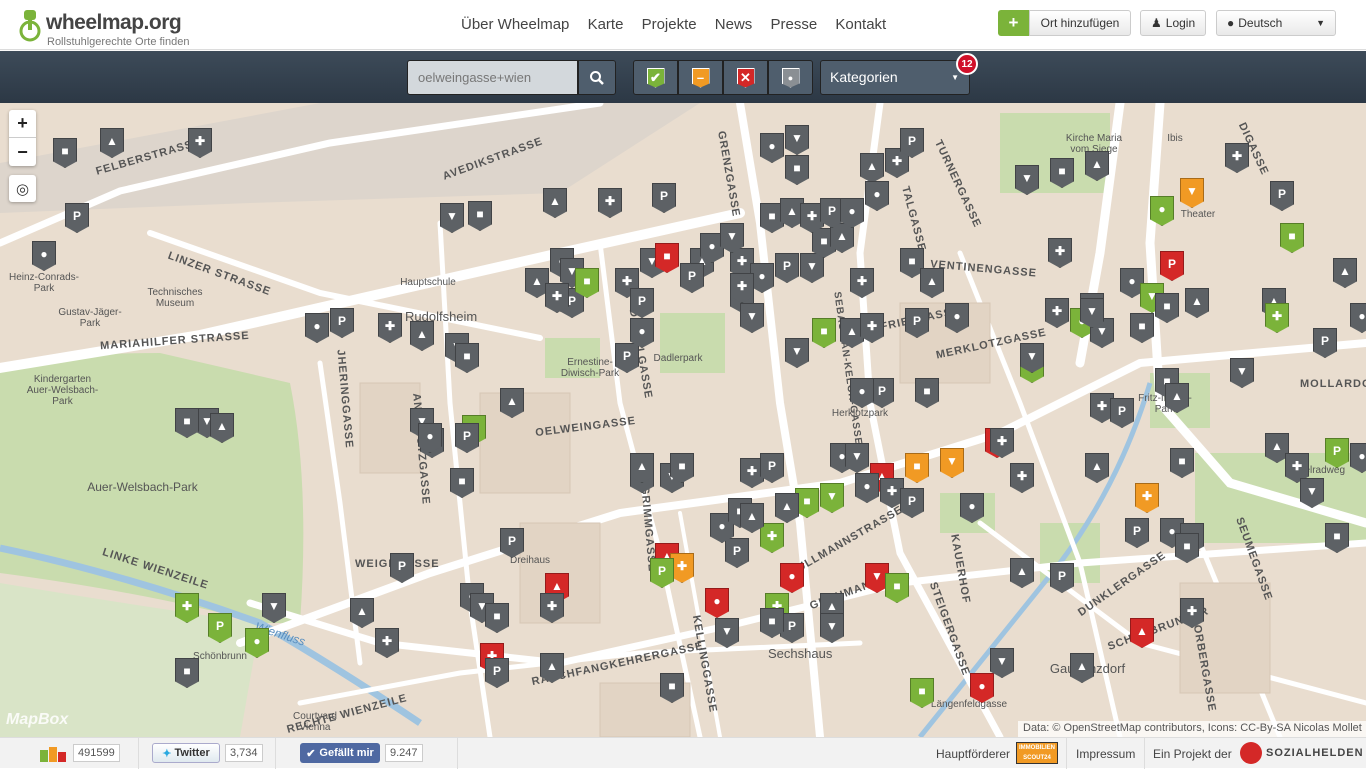 This screenshot has height=769, width=1366. I want to click on language-select: ● Deutsch ▼, so click(1276, 23).